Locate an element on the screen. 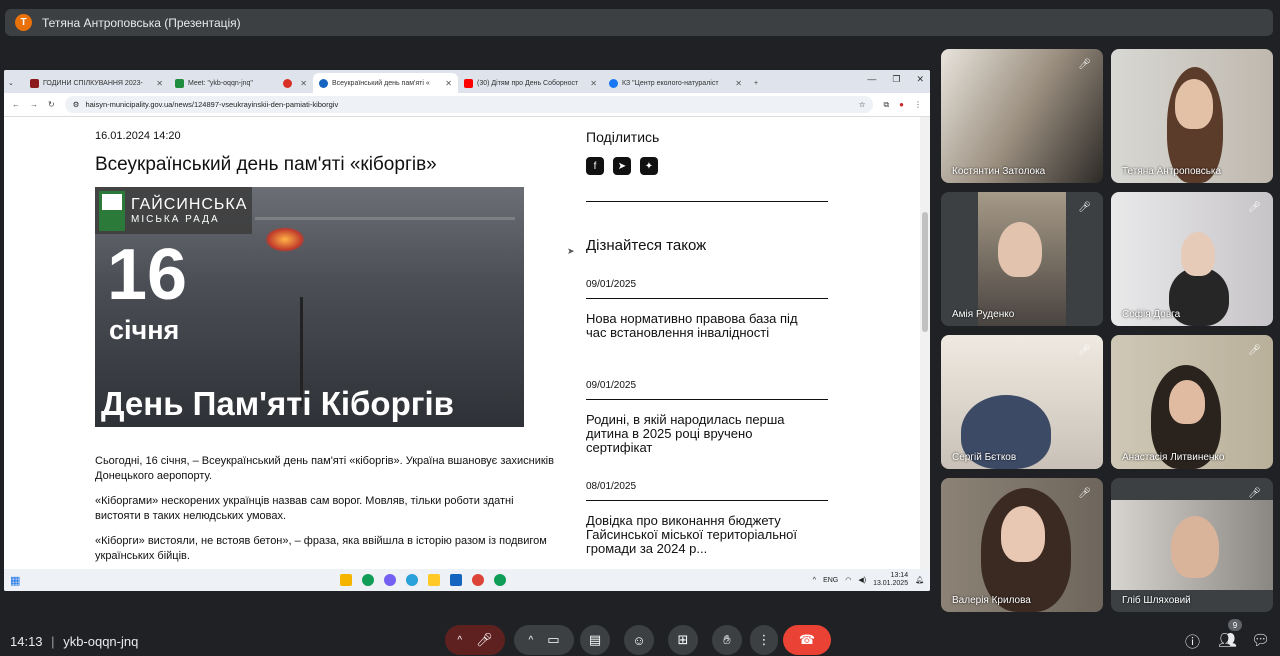  browser-tab-5: КЗ "Центр еколого-натураліст ✕ is located at coordinates (675, 83).